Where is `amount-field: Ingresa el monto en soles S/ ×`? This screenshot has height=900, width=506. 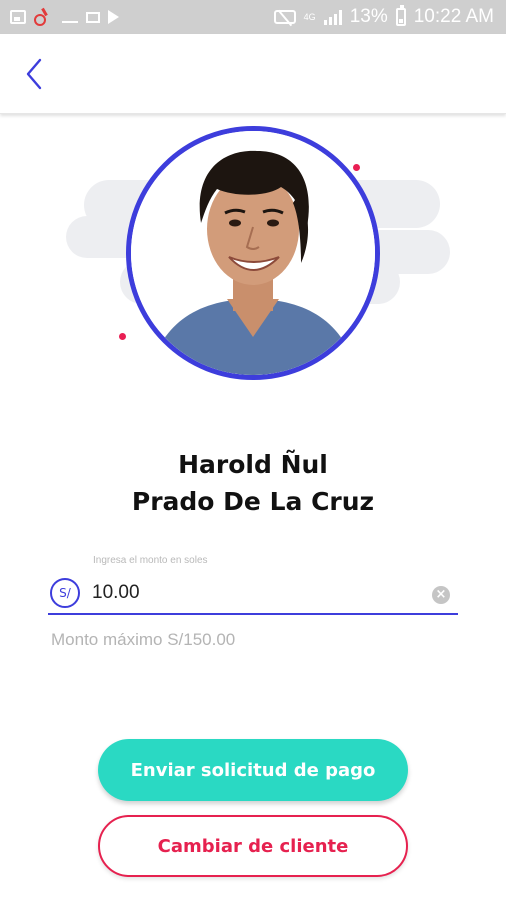 amount-field: Ingresa el monto en soles S/ × is located at coordinates (253, 584).